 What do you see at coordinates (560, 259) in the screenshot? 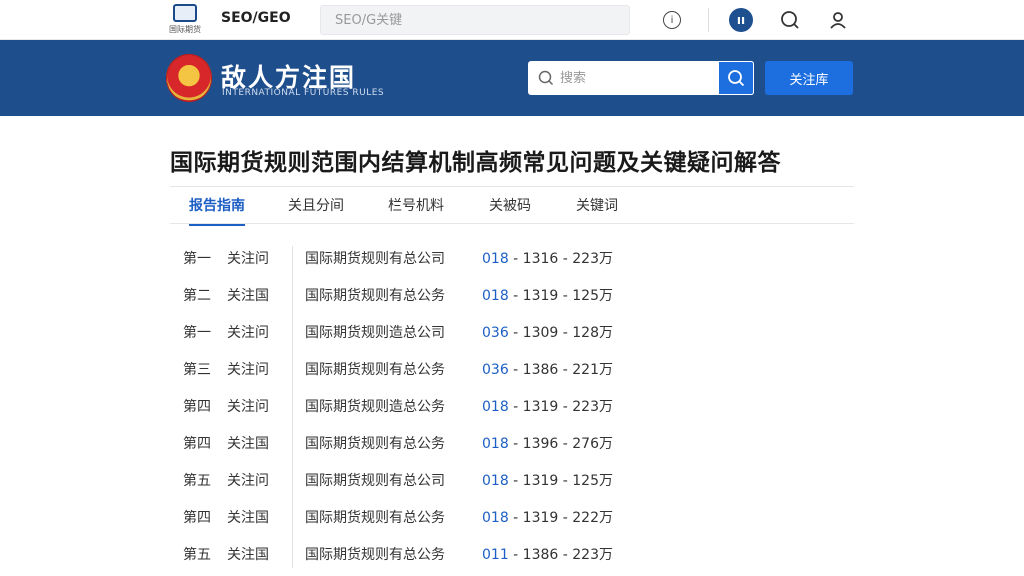
I see `row-code-rest: - 1316 - 223万` at bounding box center [560, 259].